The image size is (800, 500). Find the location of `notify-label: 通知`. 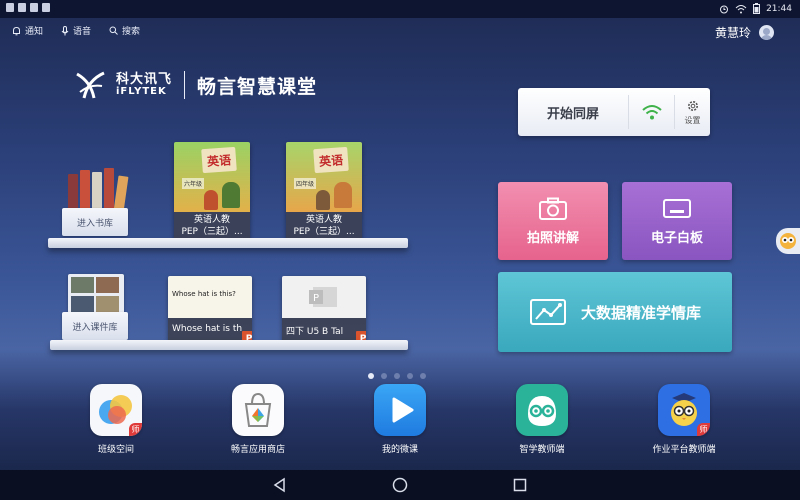

notify-label: 通知 is located at coordinates (34, 32).